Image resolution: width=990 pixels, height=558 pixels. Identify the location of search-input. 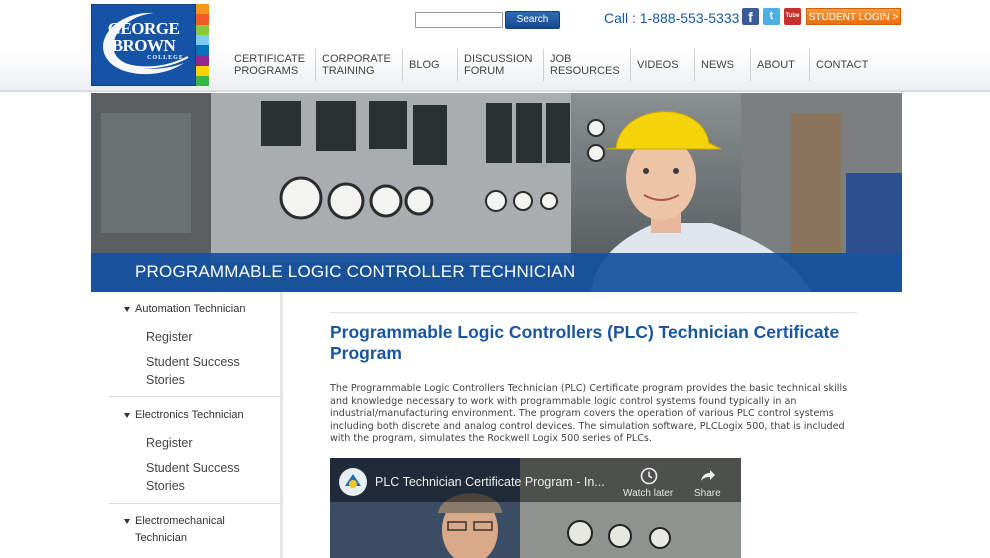
(459, 20).